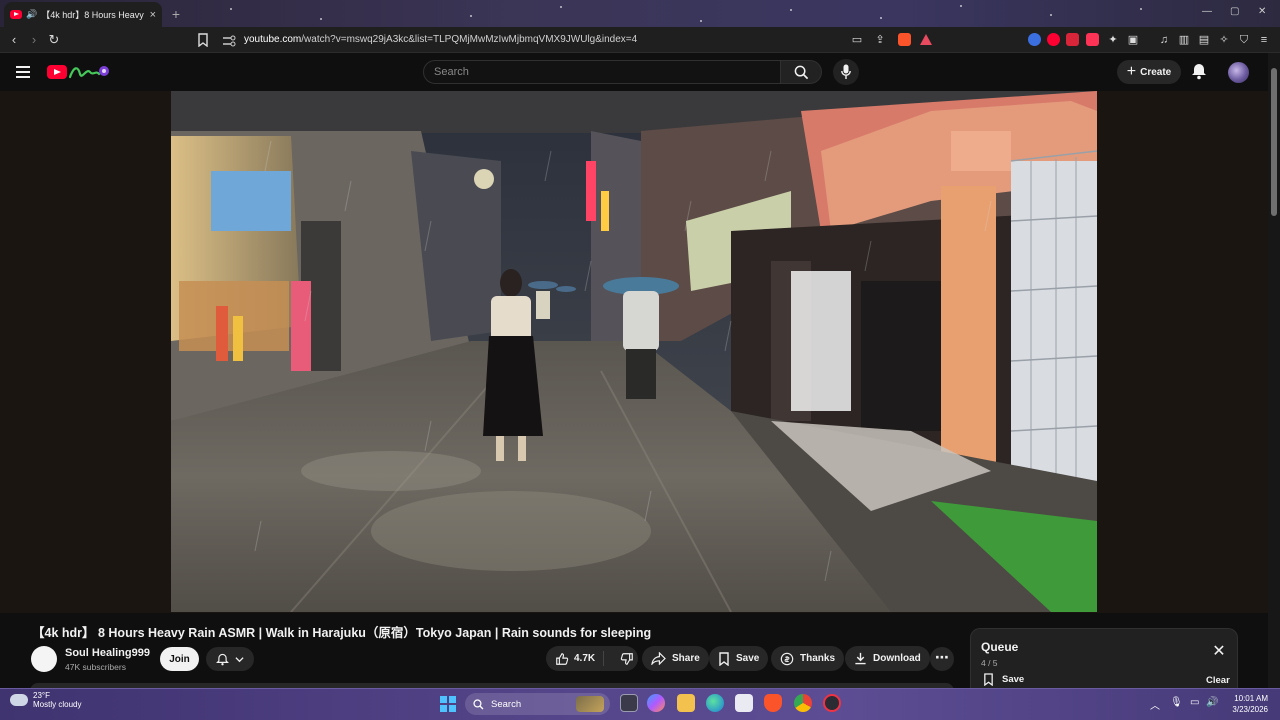  What do you see at coordinates (832, 703) in the screenshot?
I see `obs-icon` at bounding box center [832, 703].